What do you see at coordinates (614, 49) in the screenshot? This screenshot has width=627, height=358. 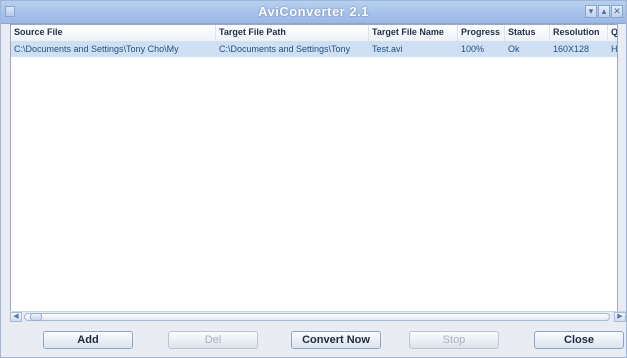 I see `cell-quality: High` at bounding box center [614, 49].